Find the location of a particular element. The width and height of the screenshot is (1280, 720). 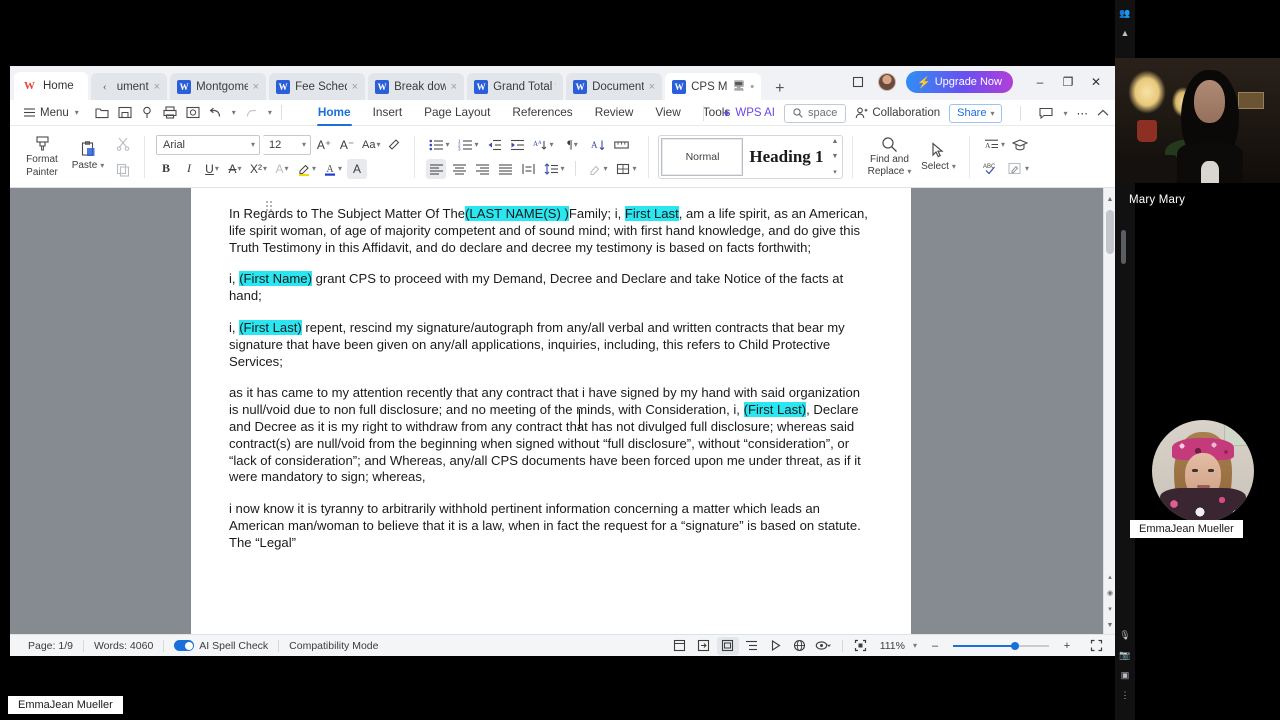

scrollbar-thumb is located at coordinates (1110, 232).